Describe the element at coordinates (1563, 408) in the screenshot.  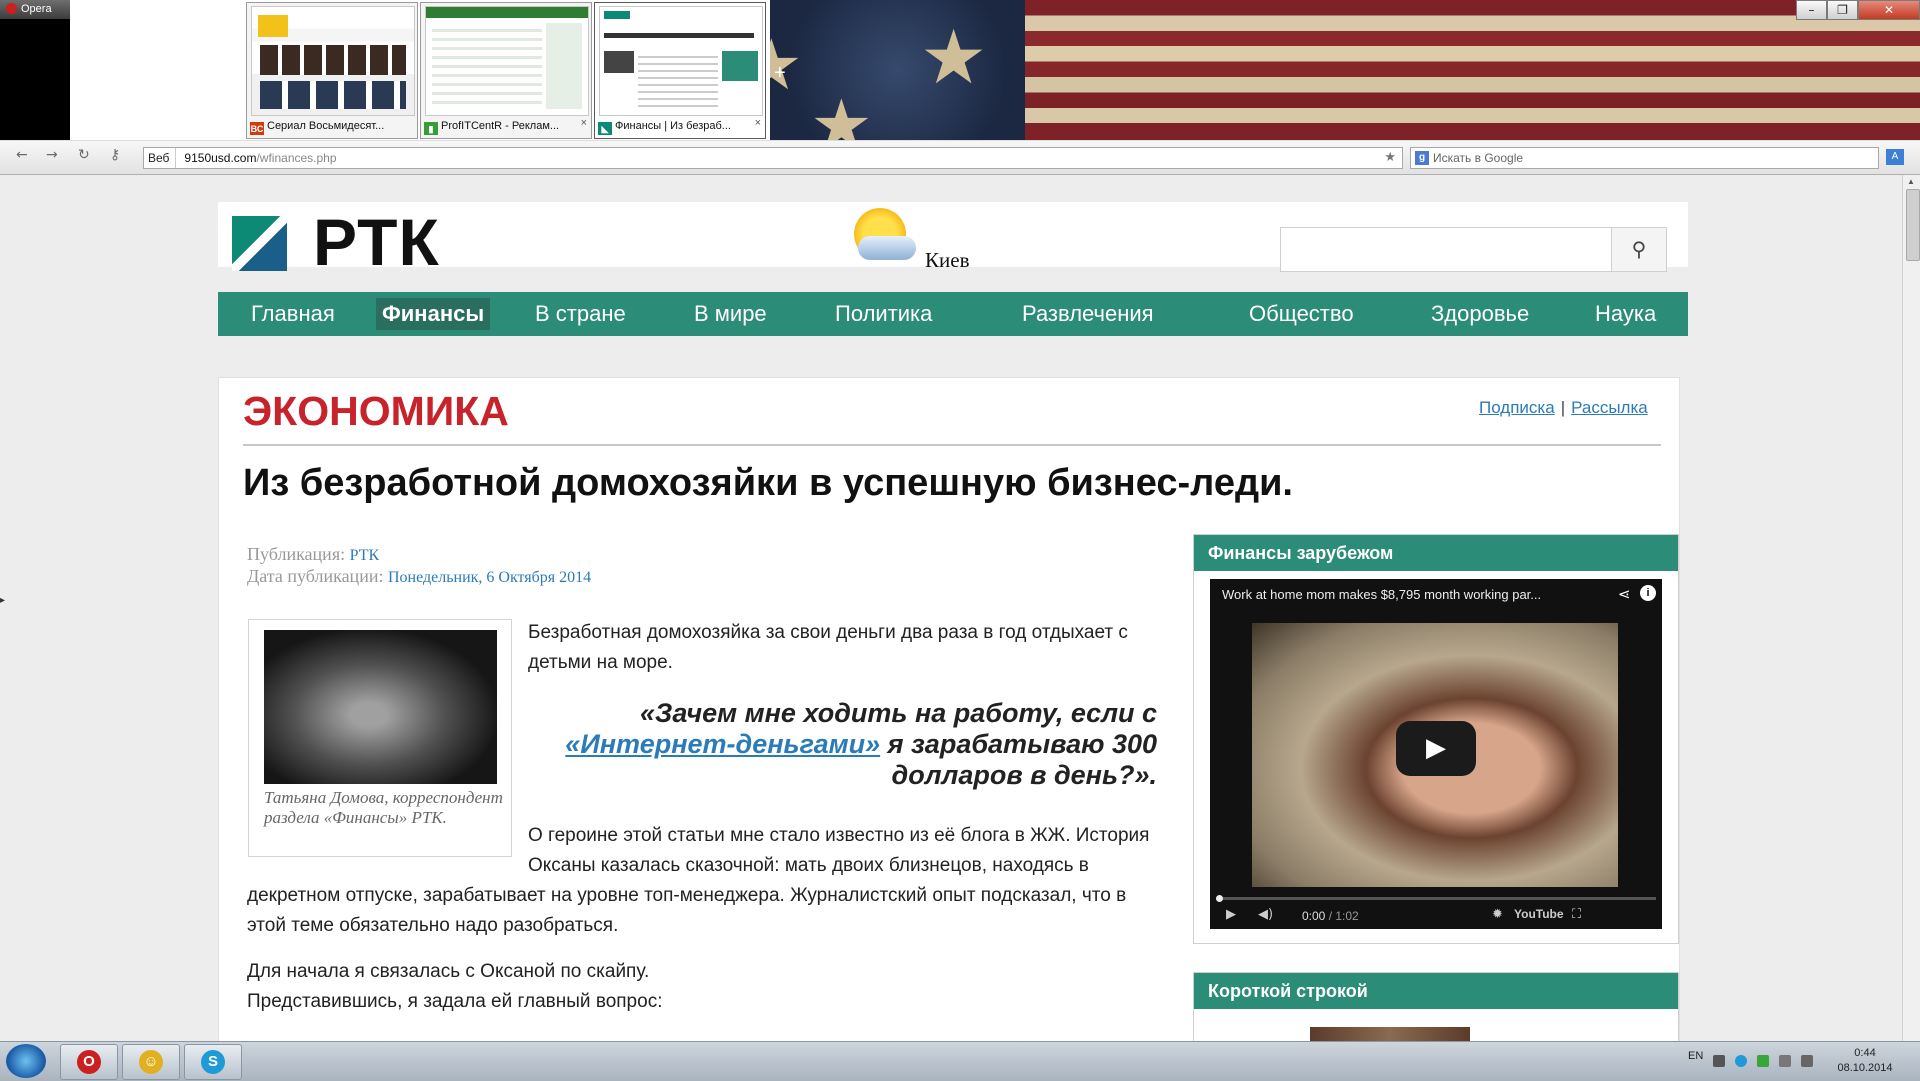
I see `subscribe-links: Подписка | Рассылка` at that location.